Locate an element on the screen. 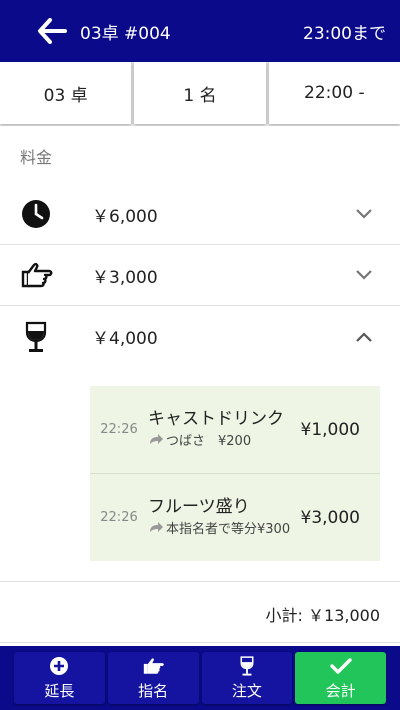  charge-row-drinks: ￥4,000 is located at coordinates (200, 336).